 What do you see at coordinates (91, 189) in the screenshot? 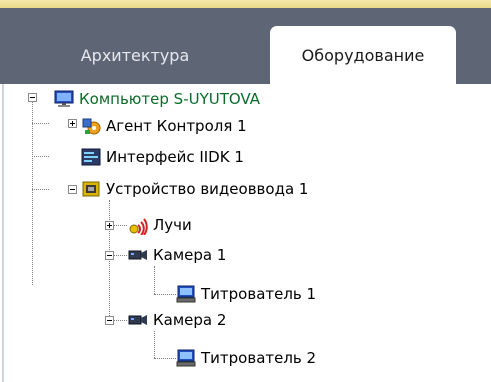
I see `video-card-icon` at bounding box center [91, 189].